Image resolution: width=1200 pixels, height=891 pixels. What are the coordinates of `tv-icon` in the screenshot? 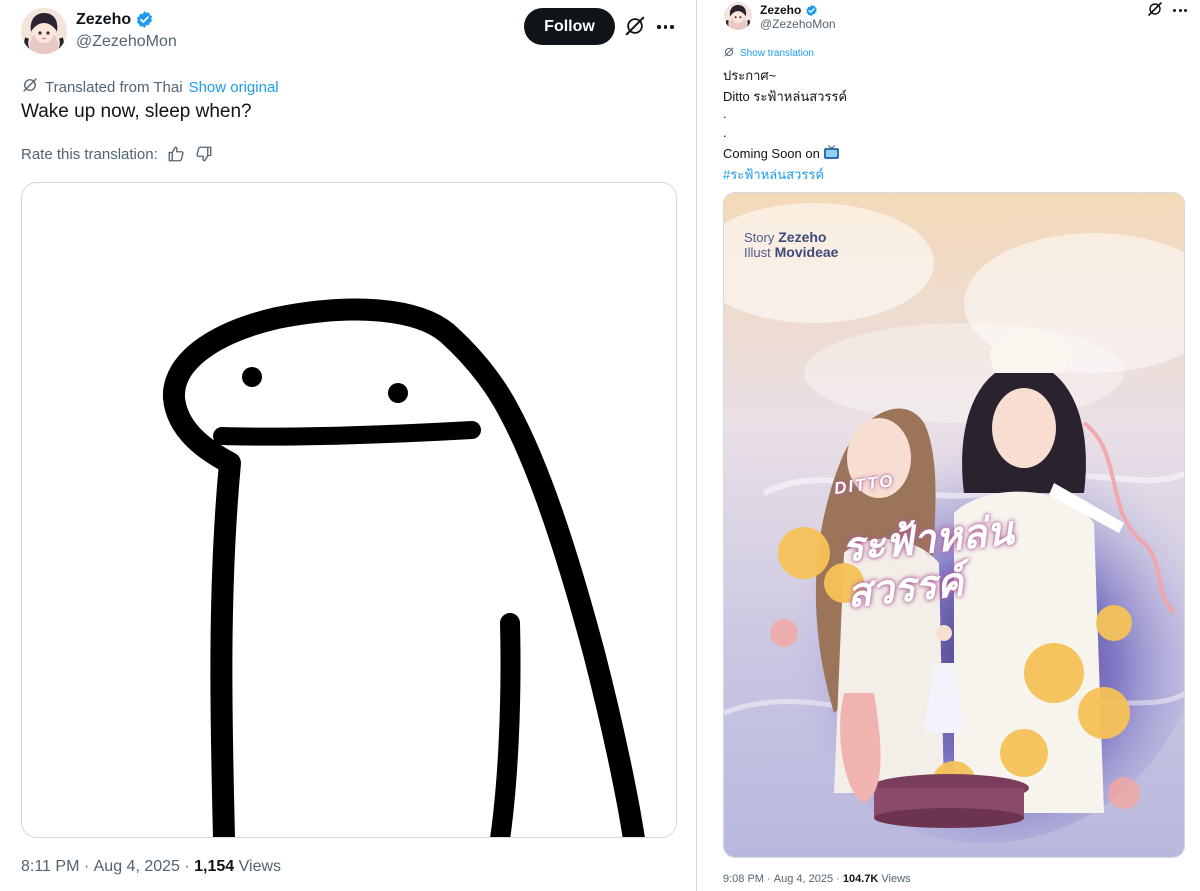 It's located at (831, 154).